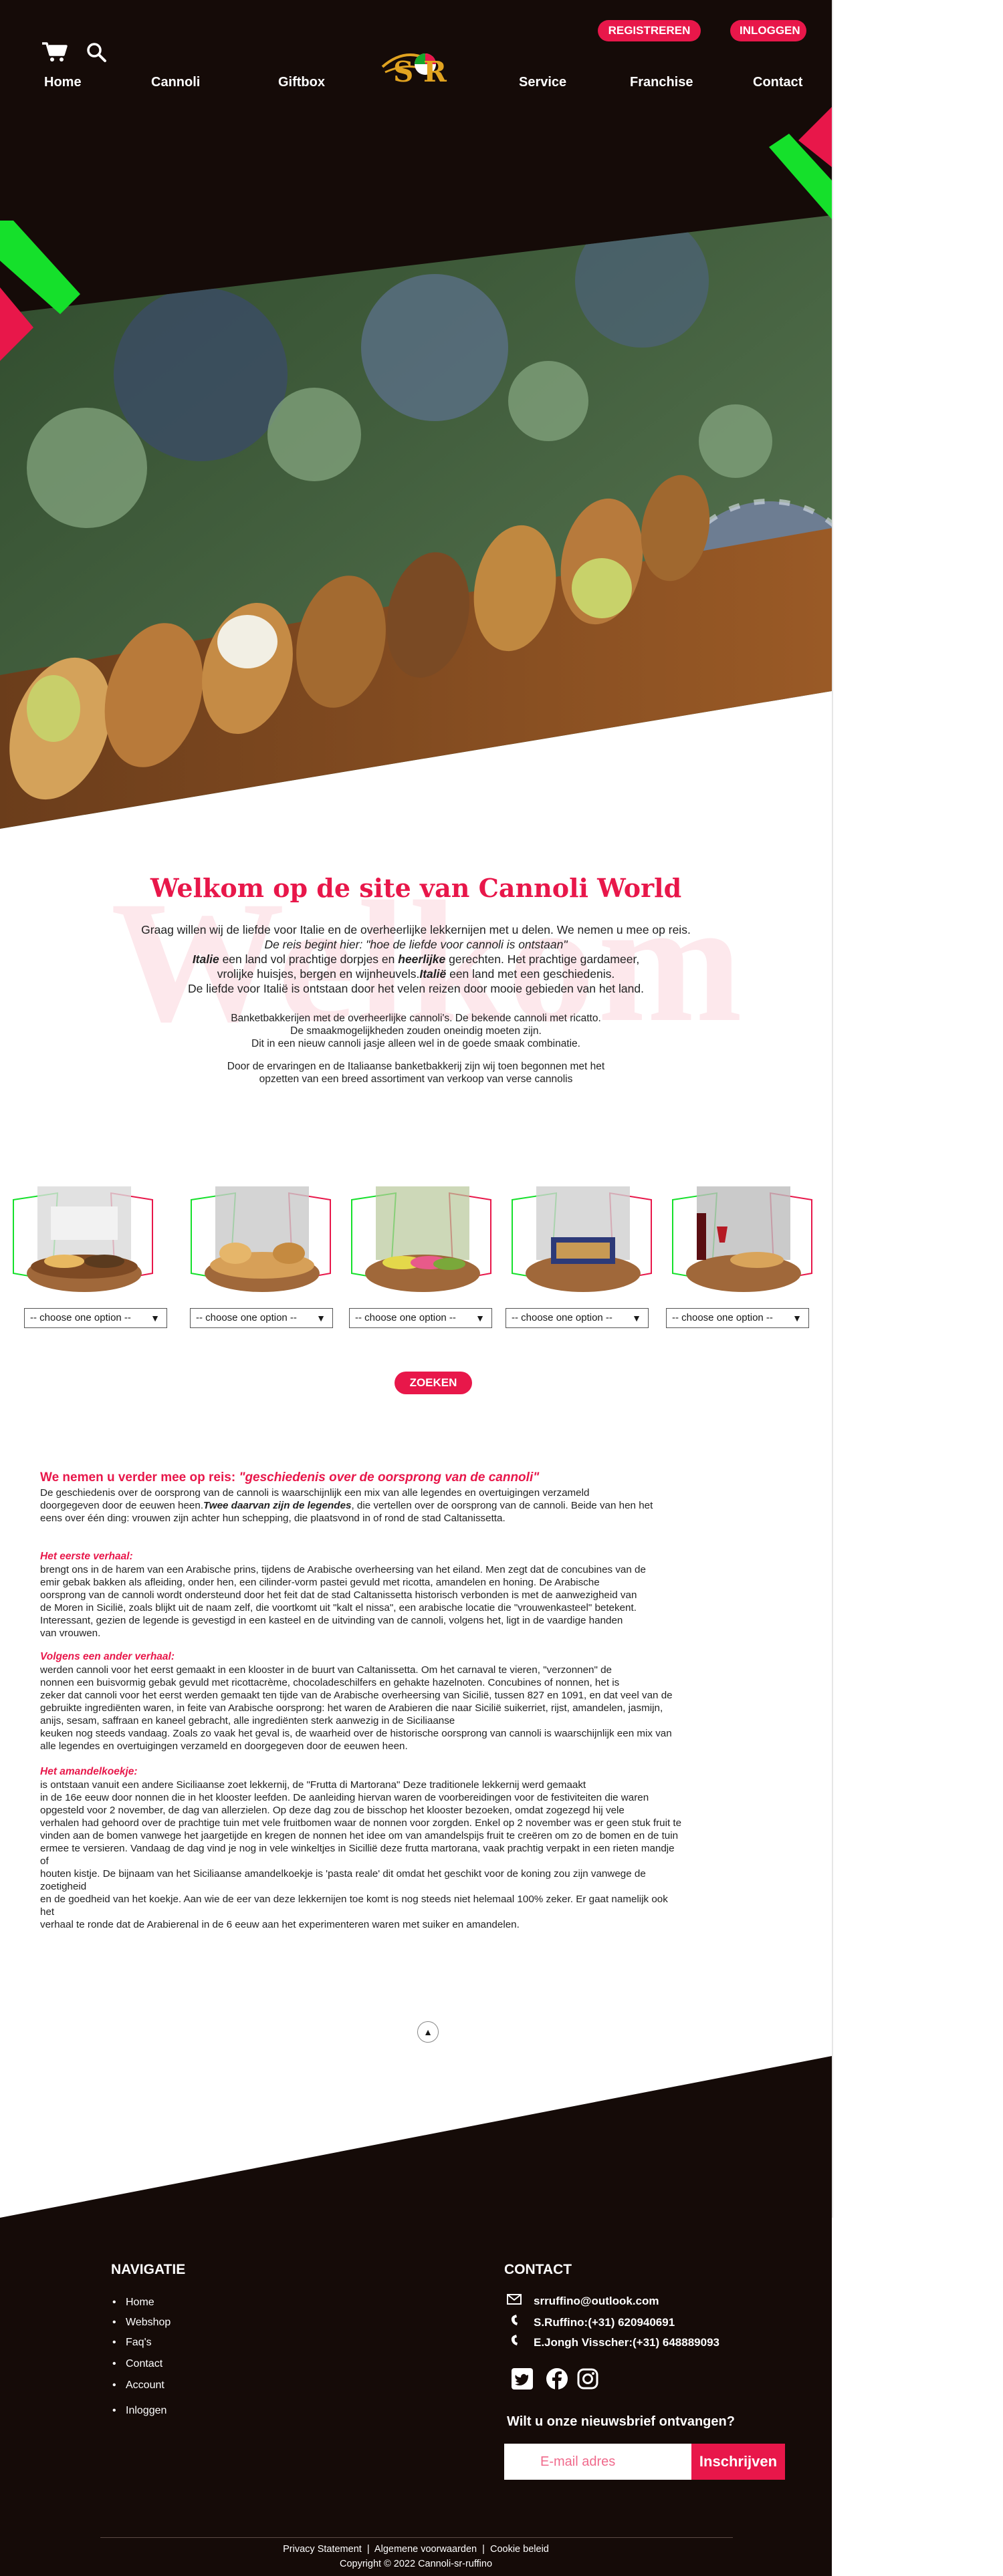 The width and height of the screenshot is (1003, 2576). What do you see at coordinates (514, 2341) in the screenshot?
I see `phone-icon` at bounding box center [514, 2341].